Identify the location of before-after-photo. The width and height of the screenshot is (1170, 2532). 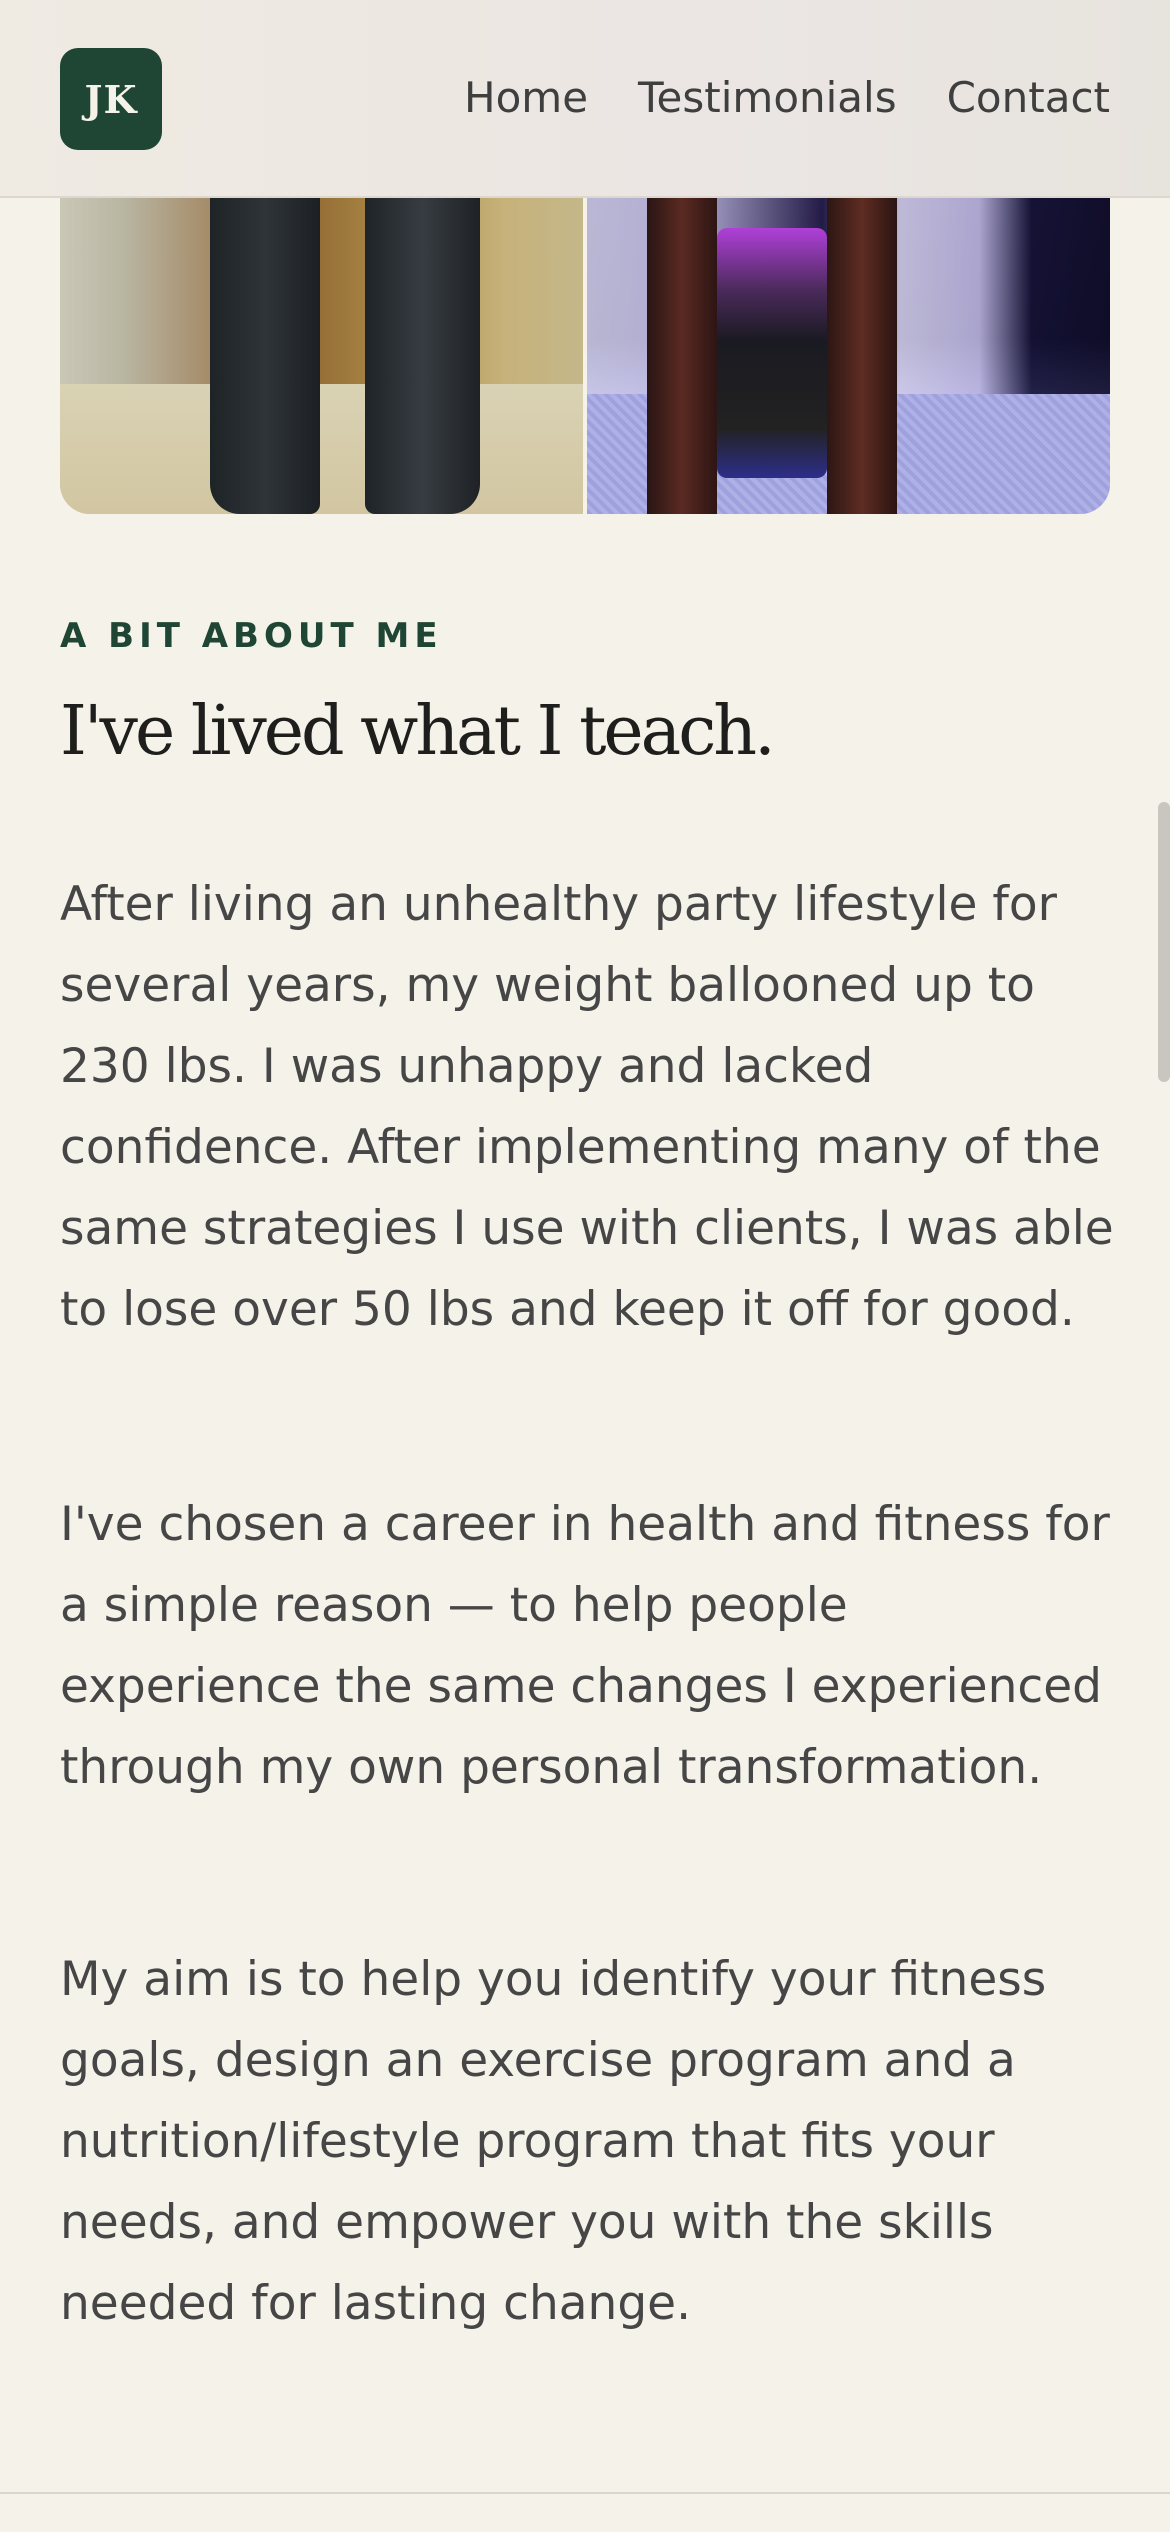
(585, 356).